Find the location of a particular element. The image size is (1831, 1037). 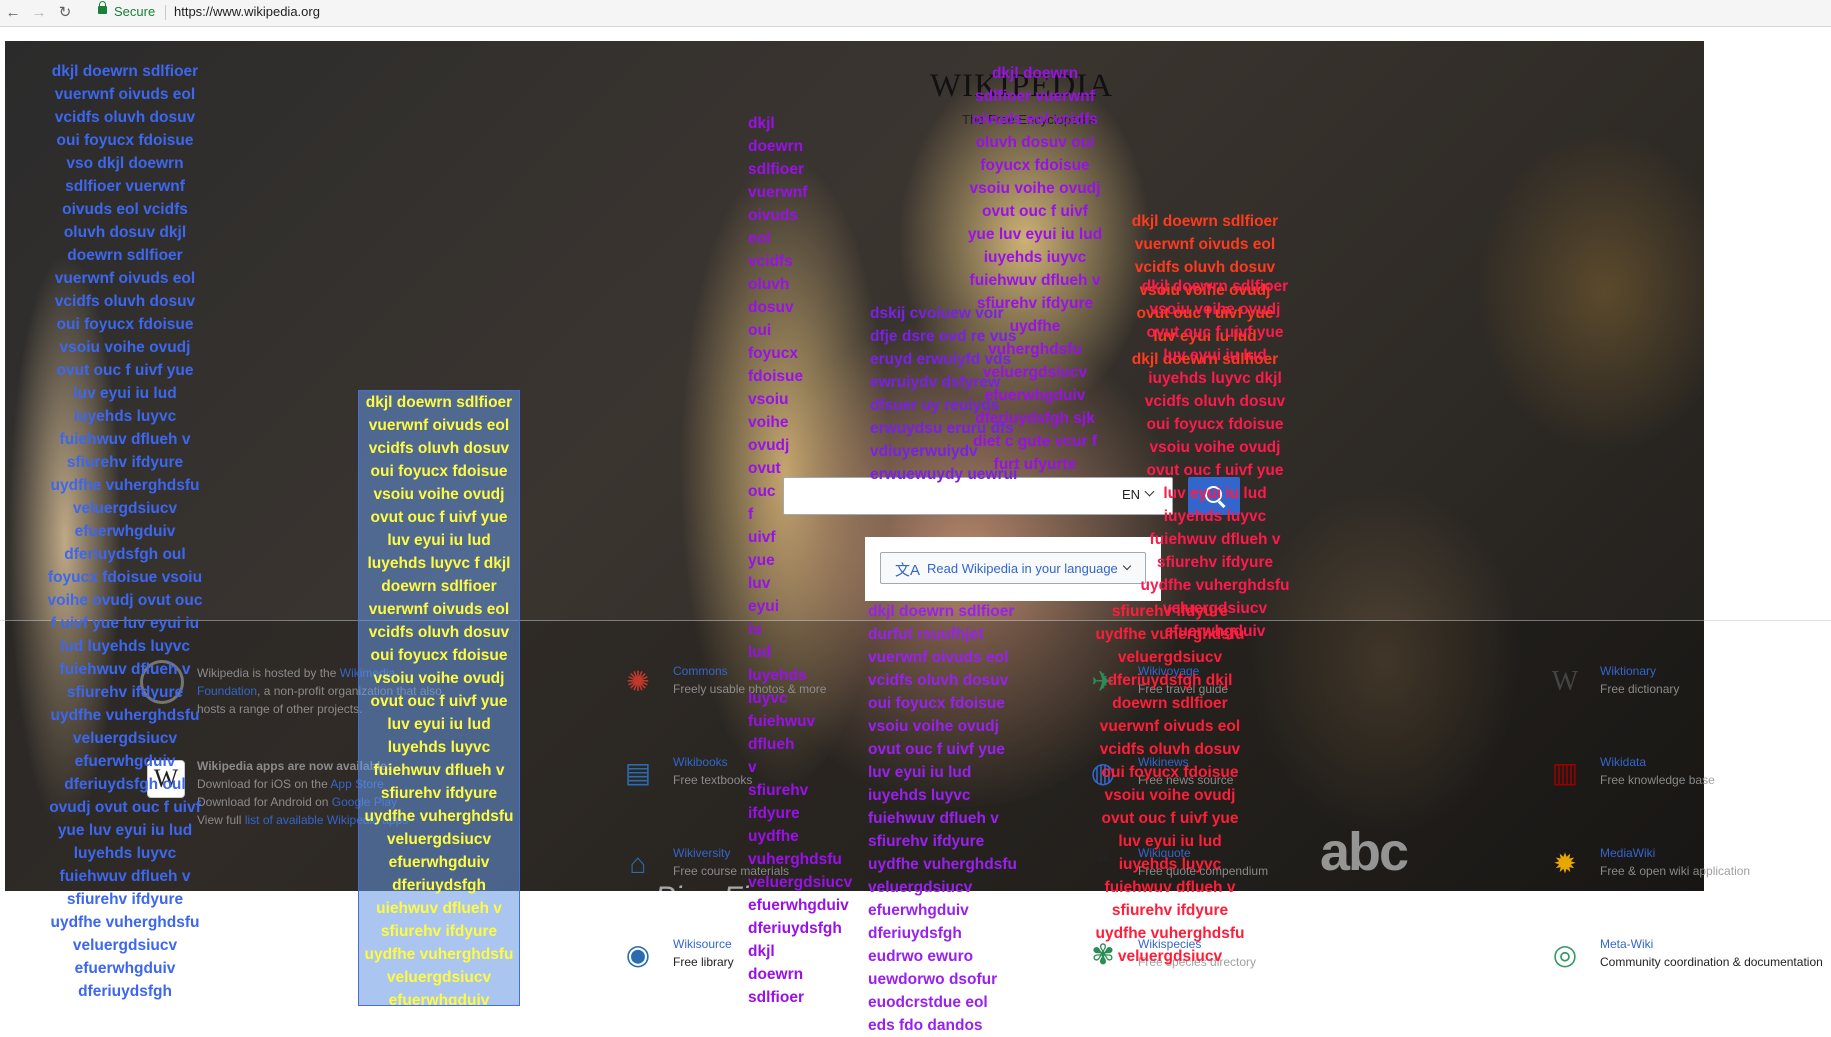

read-language-button: 文A Read Wikipedia in your language is located at coordinates (1013, 568).